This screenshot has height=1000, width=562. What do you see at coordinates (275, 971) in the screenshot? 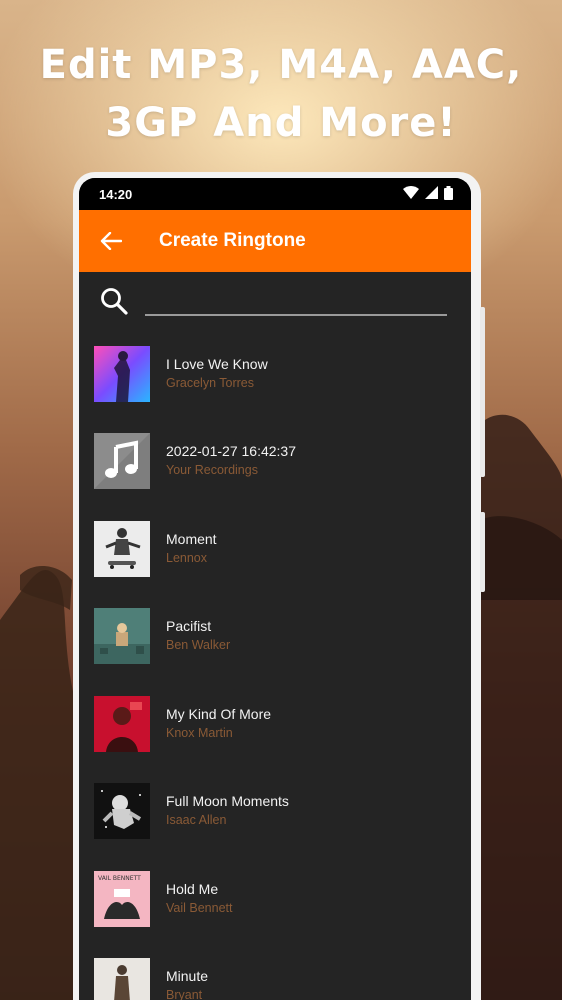
I see `list-item: Minute Bryant` at bounding box center [275, 971].